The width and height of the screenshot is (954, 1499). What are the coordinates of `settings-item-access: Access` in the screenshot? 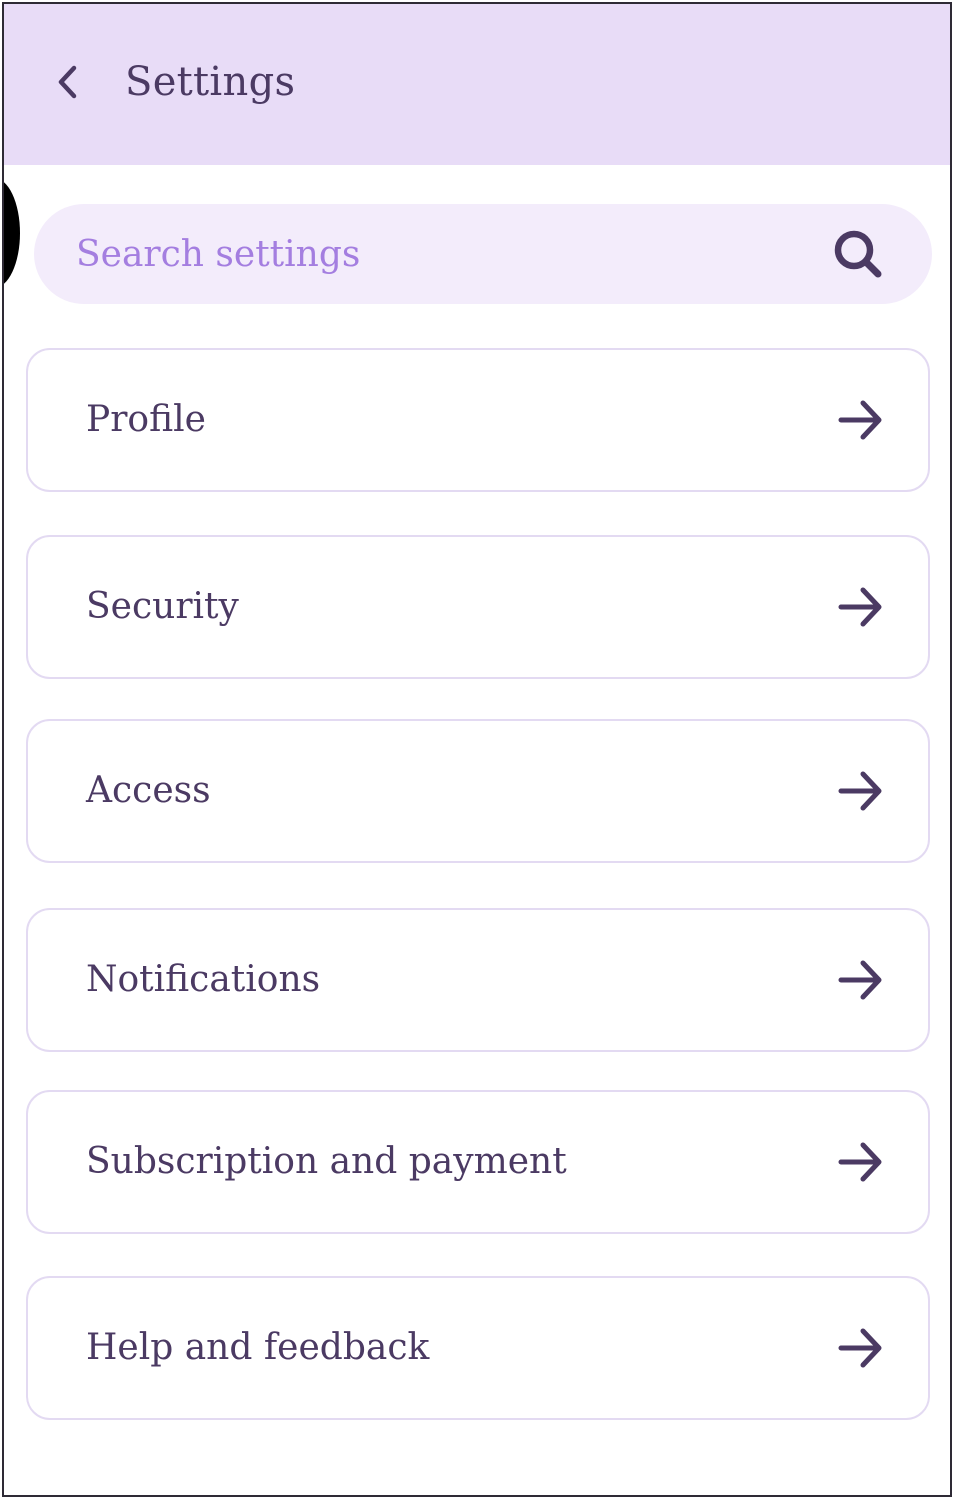 It's located at (478, 791).